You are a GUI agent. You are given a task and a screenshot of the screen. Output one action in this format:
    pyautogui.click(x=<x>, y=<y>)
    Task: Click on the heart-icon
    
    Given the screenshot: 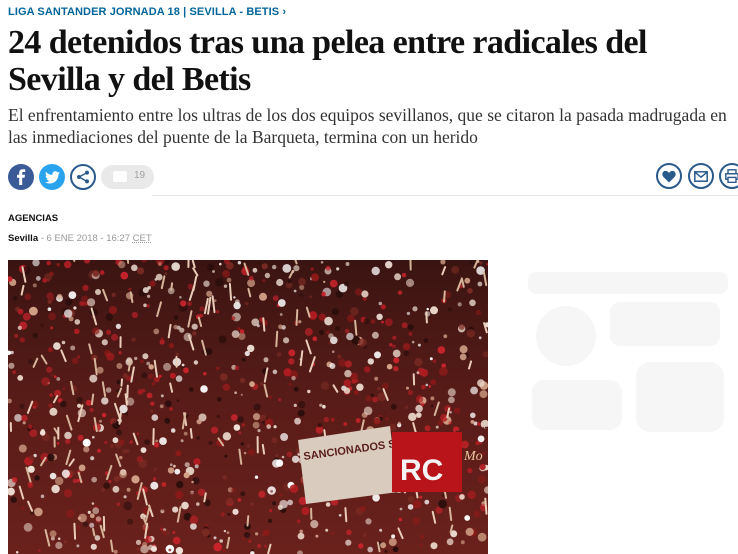 What is the action you would take?
    pyautogui.click(x=669, y=176)
    